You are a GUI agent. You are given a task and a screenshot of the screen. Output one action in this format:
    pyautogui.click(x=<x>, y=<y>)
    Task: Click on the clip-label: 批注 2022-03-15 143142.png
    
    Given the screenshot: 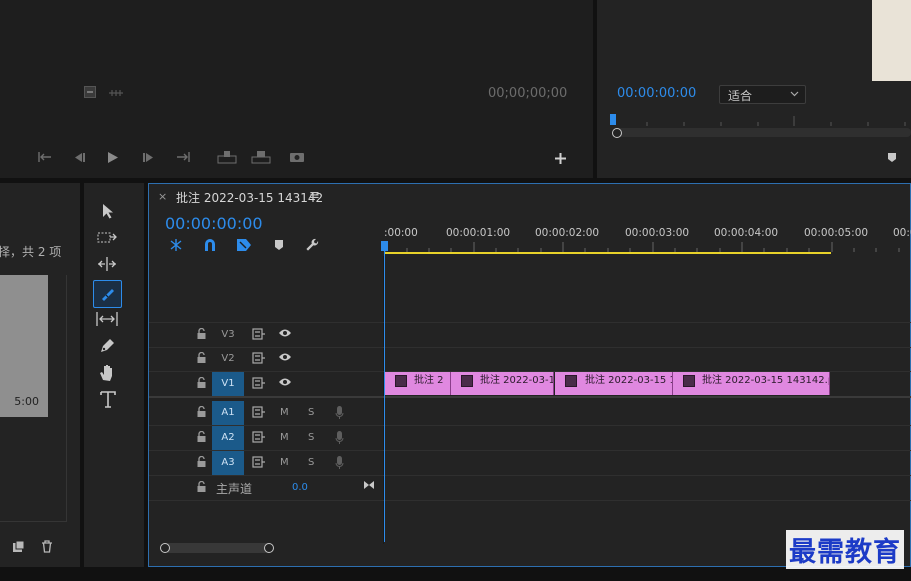 What is the action you would take?
    pyautogui.click(x=765, y=380)
    